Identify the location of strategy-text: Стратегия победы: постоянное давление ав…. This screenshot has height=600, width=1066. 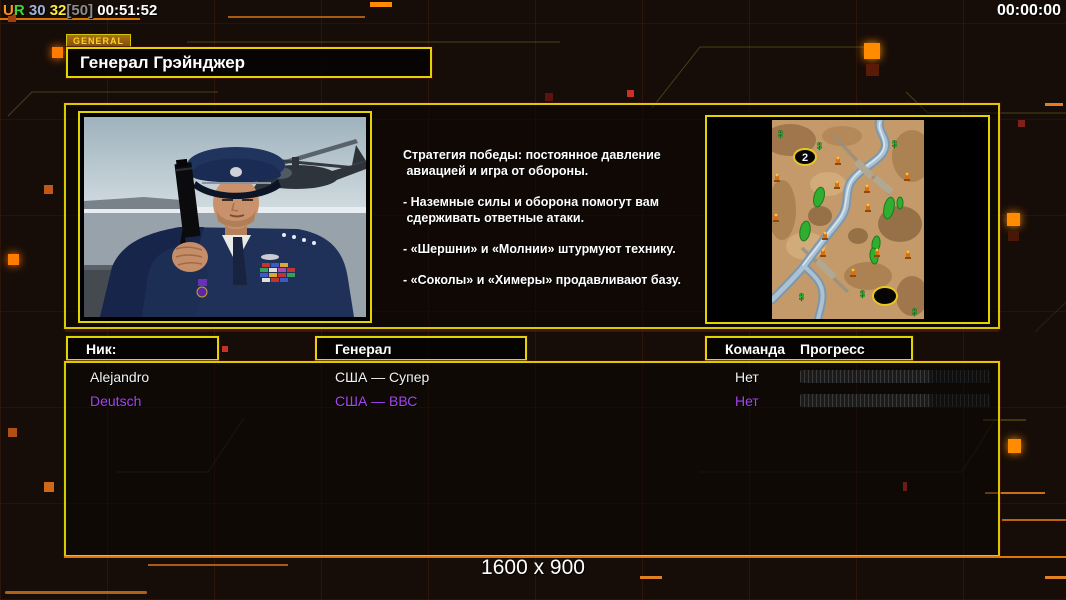
(542, 217).